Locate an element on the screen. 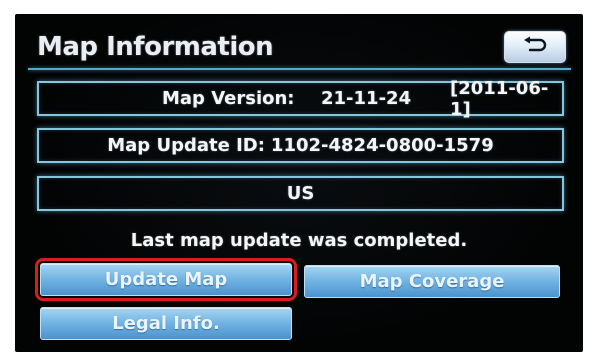 The height and width of the screenshot is (358, 592). map-coverage-label: Map Coverage is located at coordinates (432, 281).